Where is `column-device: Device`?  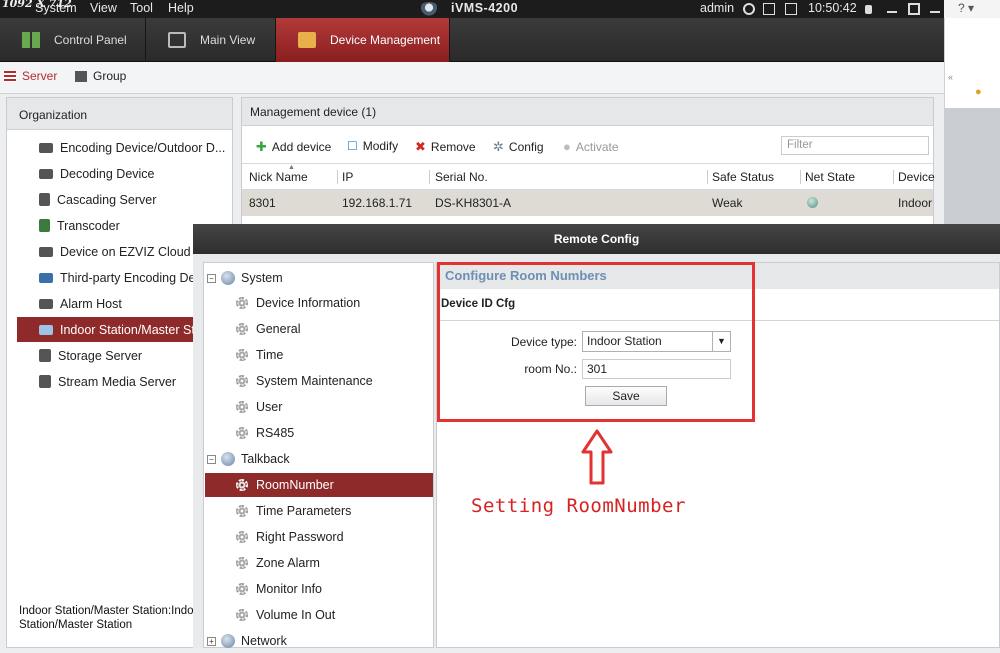
column-device: Device is located at coordinates (916, 177).